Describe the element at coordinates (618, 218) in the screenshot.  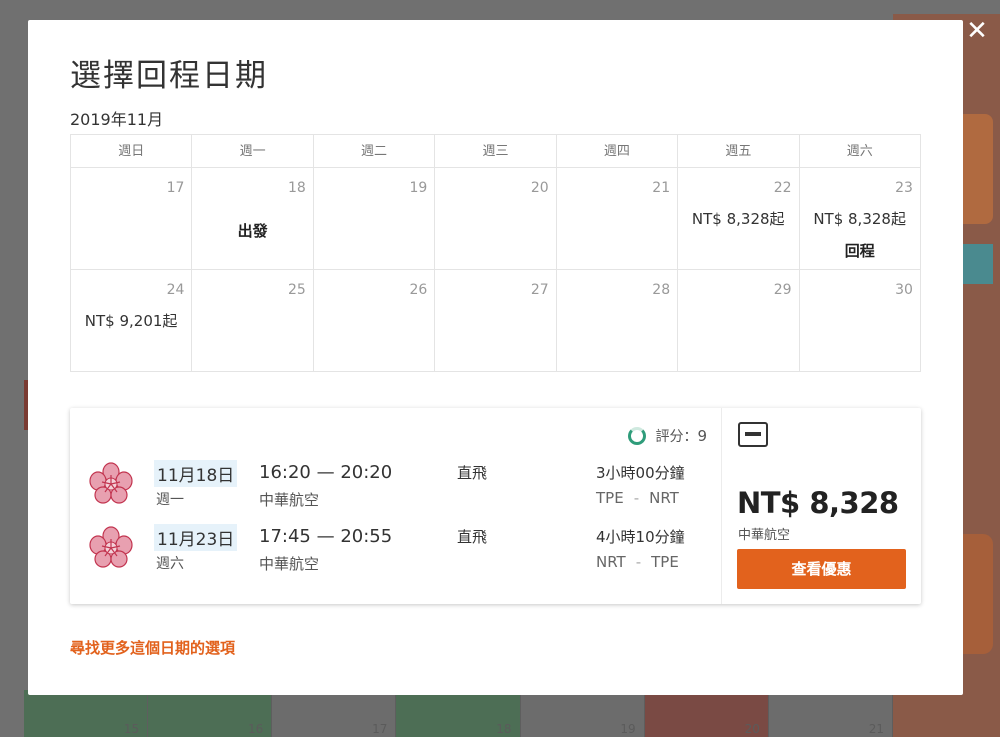
I see `calendar-day-cell: 21` at that location.